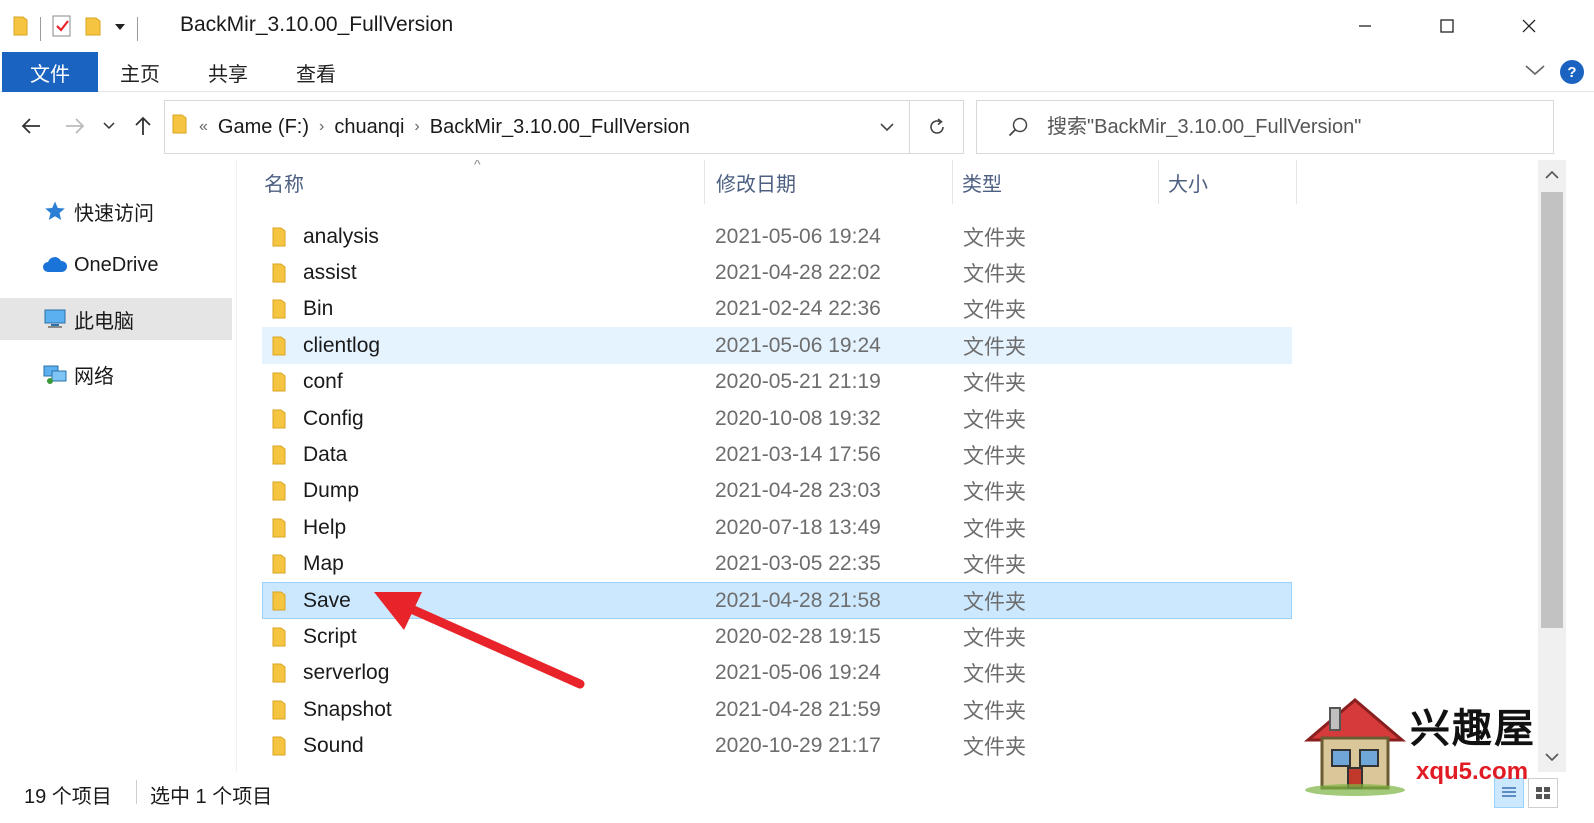 This screenshot has height=823, width=1594. Describe the element at coordinates (62, 28) in the screenshot. I see `properties-icon` at that location.